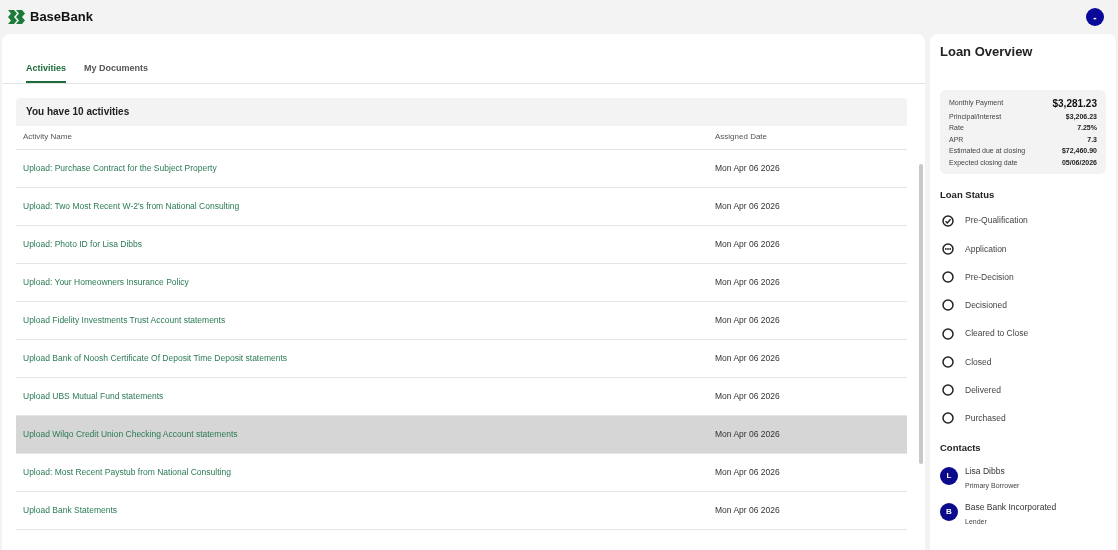  I want to click on activity-link: Upload: Photo ID for Lisa Dibbs, so click(369, 244).